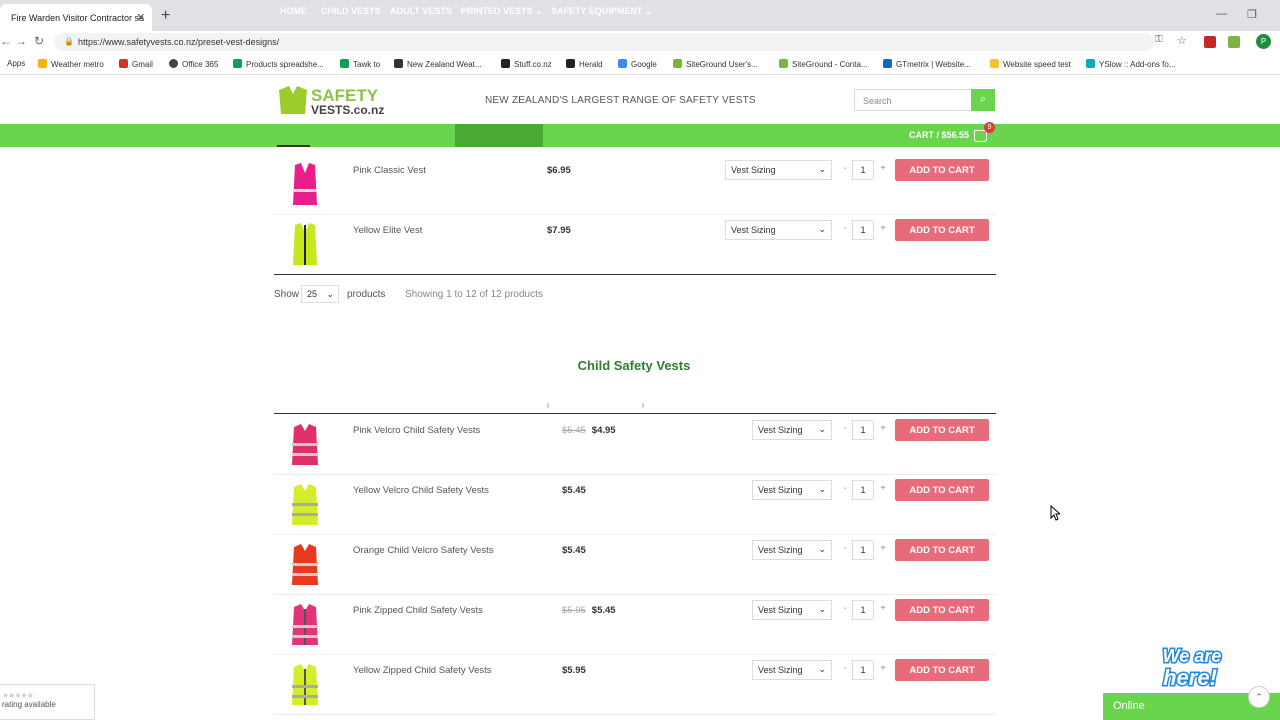 This screenshot has height=720, width=1280. Describe the element at coordinates (421, 490) in the screenshot. I see `product-name: Yellow Velcro Child Safety Vests` at that location.